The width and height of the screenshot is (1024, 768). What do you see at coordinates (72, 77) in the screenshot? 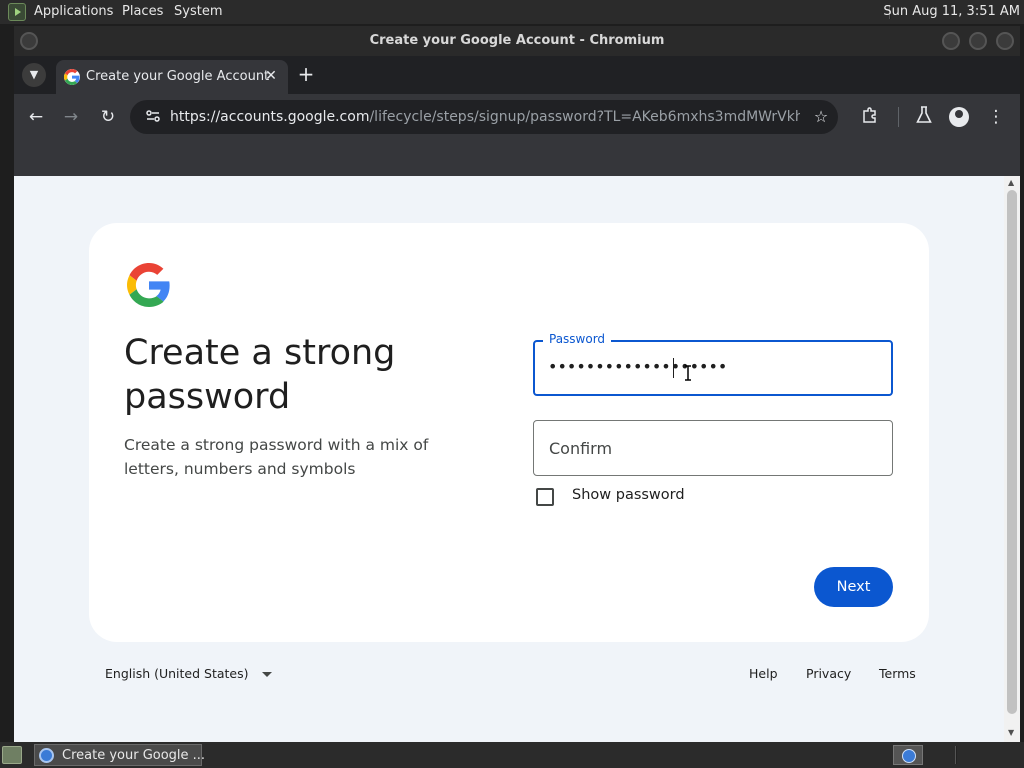
I see `google-favicon-icon` at bounding box center [72, 77].